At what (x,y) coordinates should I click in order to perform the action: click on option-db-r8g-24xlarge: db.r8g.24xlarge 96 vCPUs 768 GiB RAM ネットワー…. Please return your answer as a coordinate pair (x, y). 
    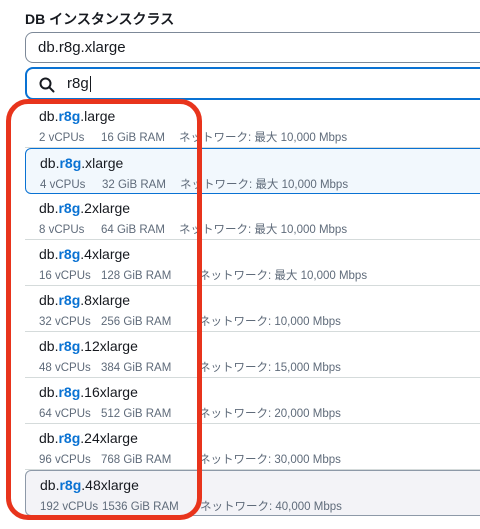
    Looking at the image, I should click on (252, 447).